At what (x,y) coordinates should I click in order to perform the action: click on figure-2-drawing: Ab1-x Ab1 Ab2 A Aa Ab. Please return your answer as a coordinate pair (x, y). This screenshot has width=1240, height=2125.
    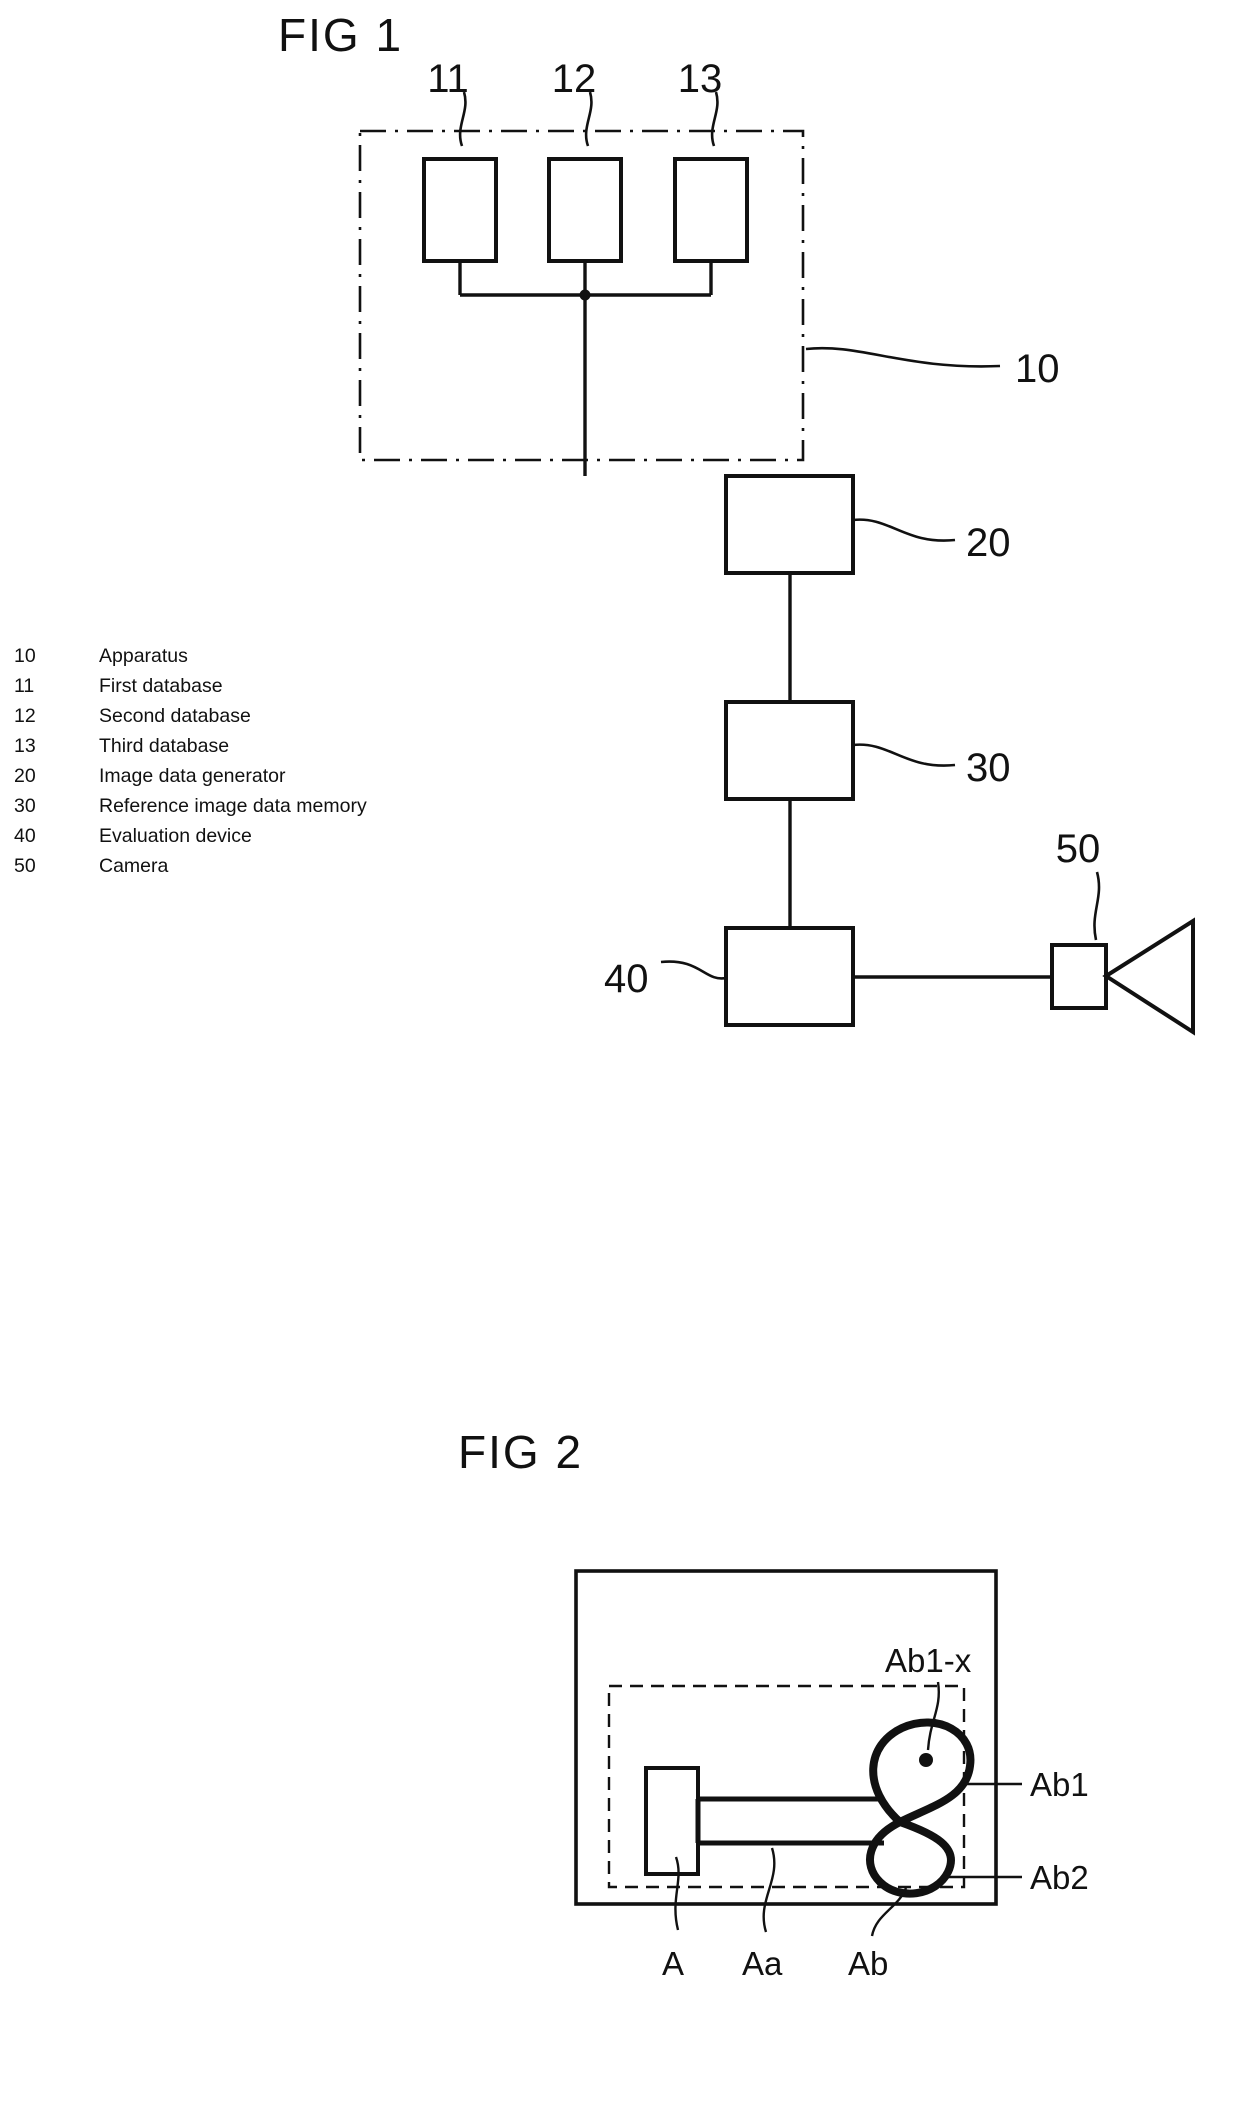
    Looking at the image, I should click on (831, 1775).